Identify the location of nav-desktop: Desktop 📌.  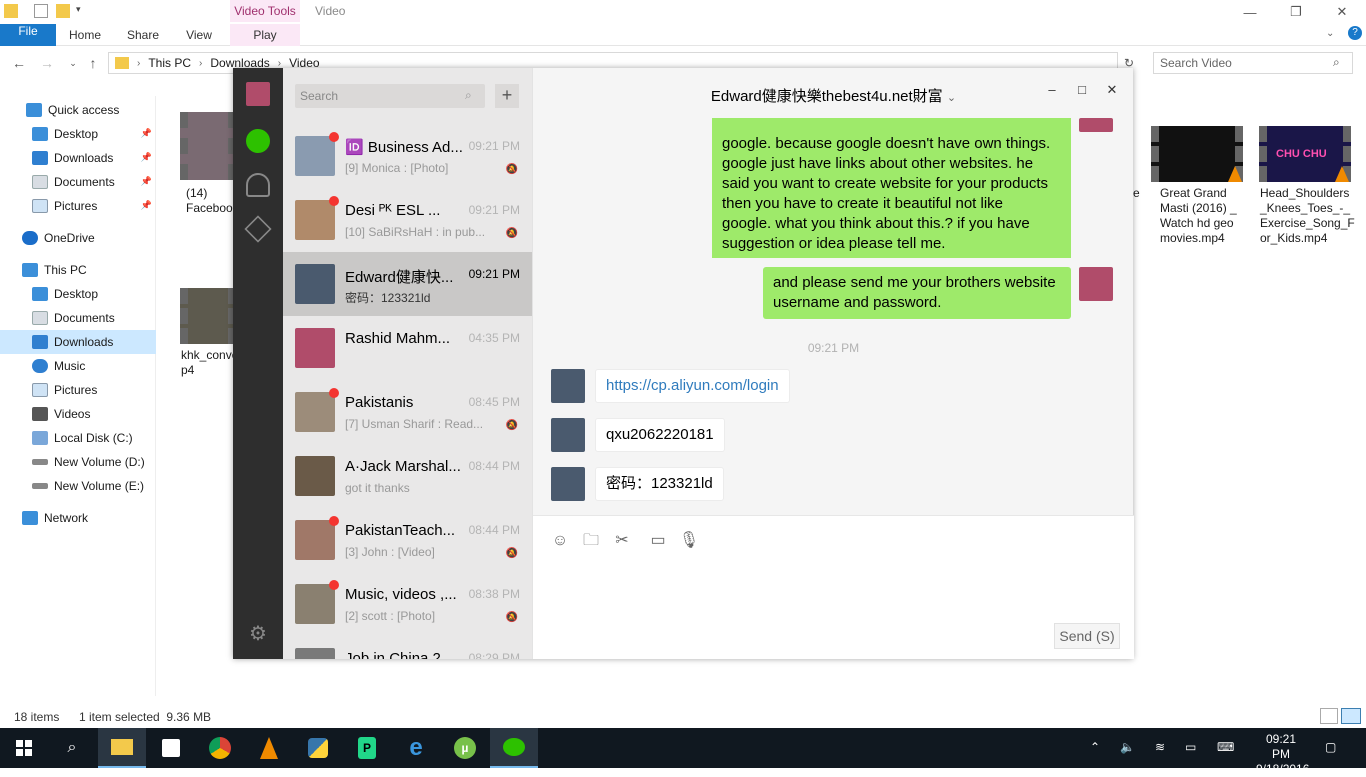
(78, 134).